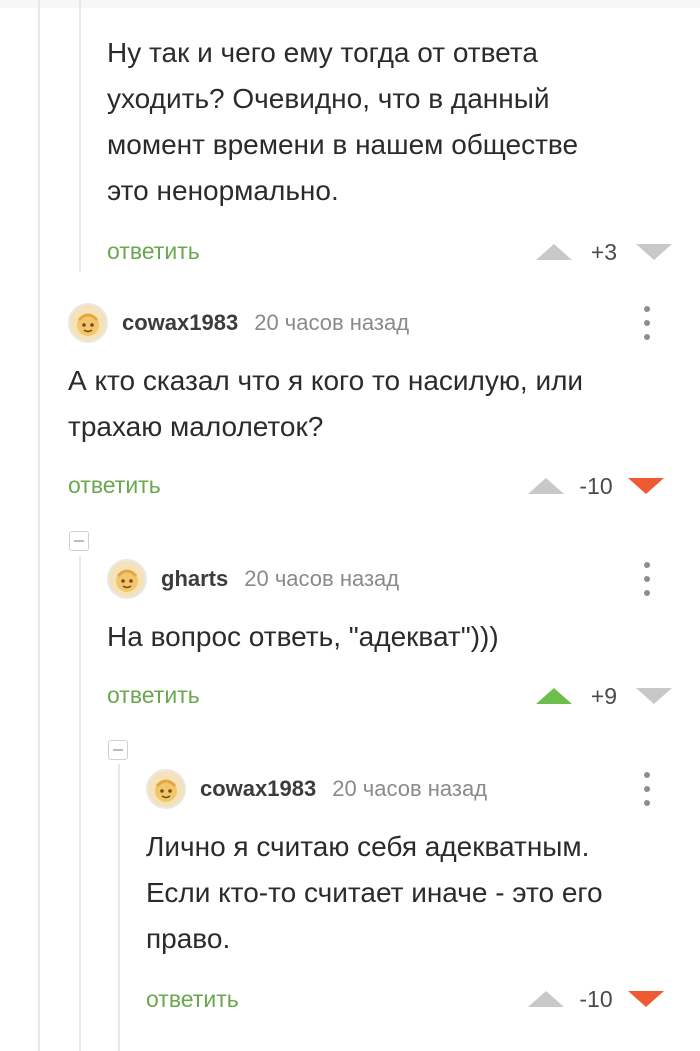 Image resolution: width=700 pixels, height=1051 pixels. I want to click on username: gharts, so click(194, 579).